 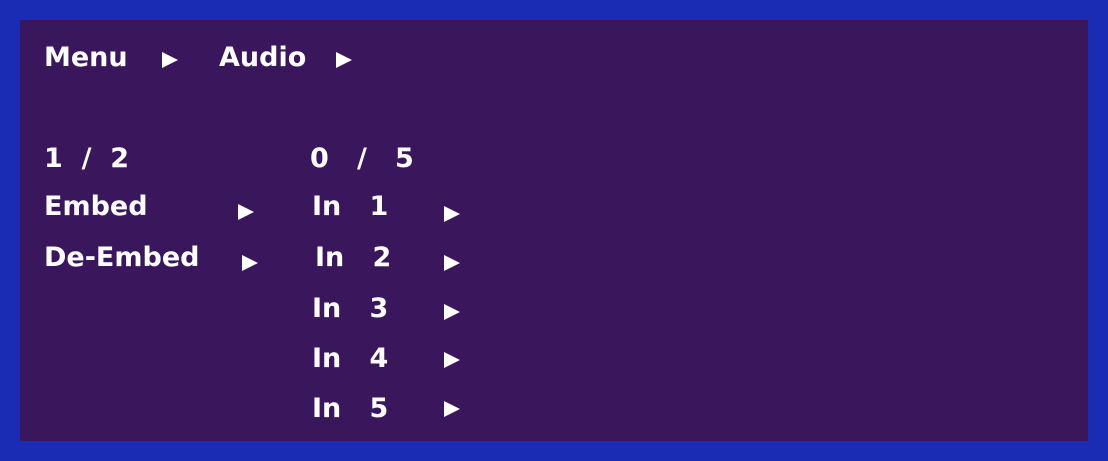 What do you see at coordinates (121, 258) in the screenshot?
I see `menu-item-de-embed: De-Embed` at bounding box center [121, 258].